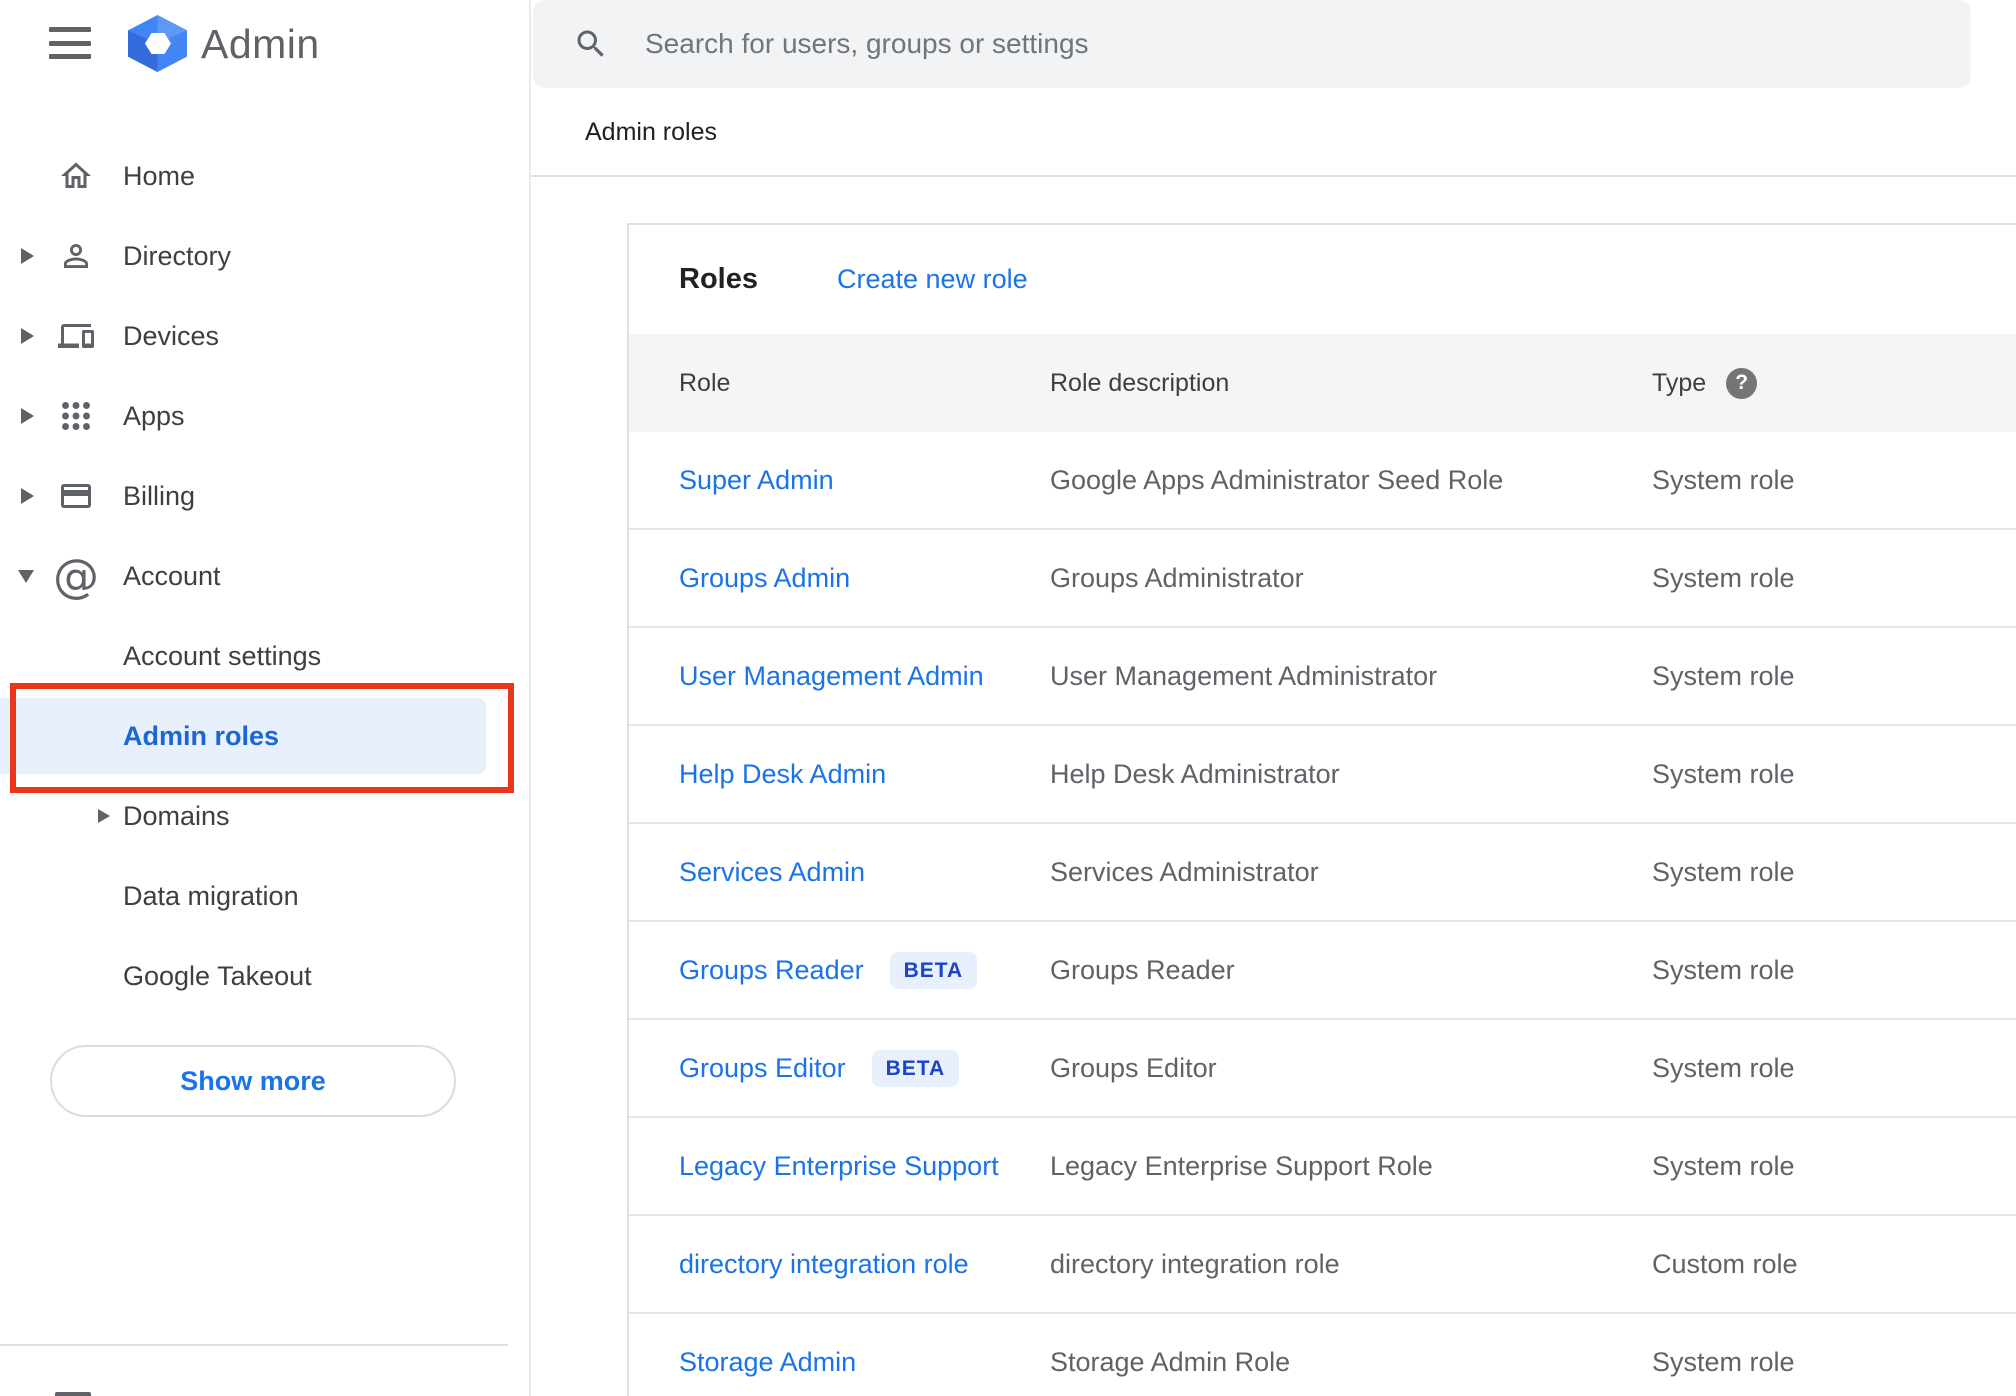 The width and height of the screenshot is (2016, 1396). What do you see at coordinates (265, 416) in the screenshot?
I see `sidebar-item-apps: Apps` at bounding box center [265, 416].